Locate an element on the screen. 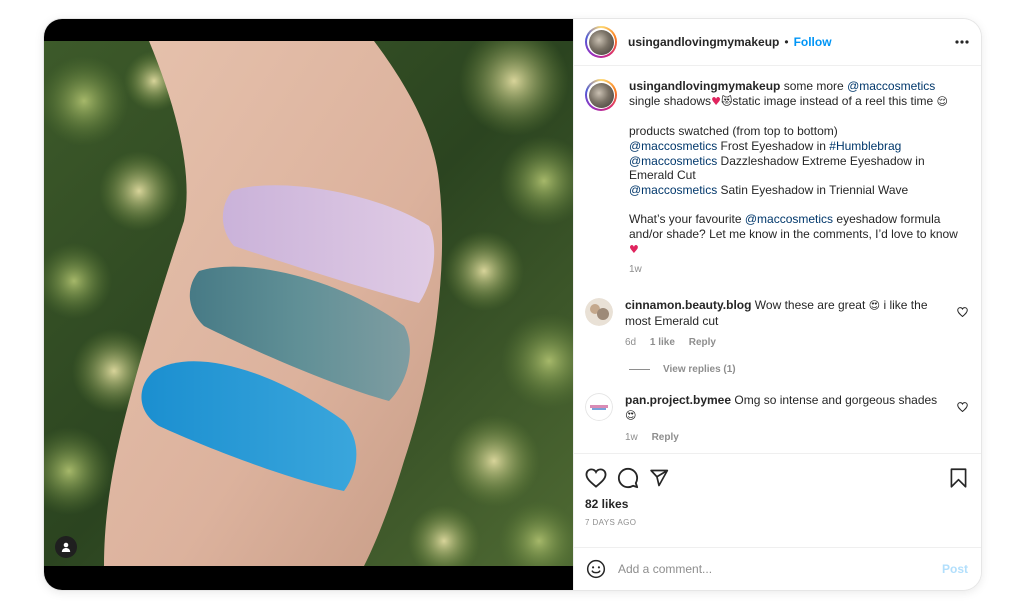 The image size is (1024, 608). user-tag-icon is located at coordinates (66, 547).